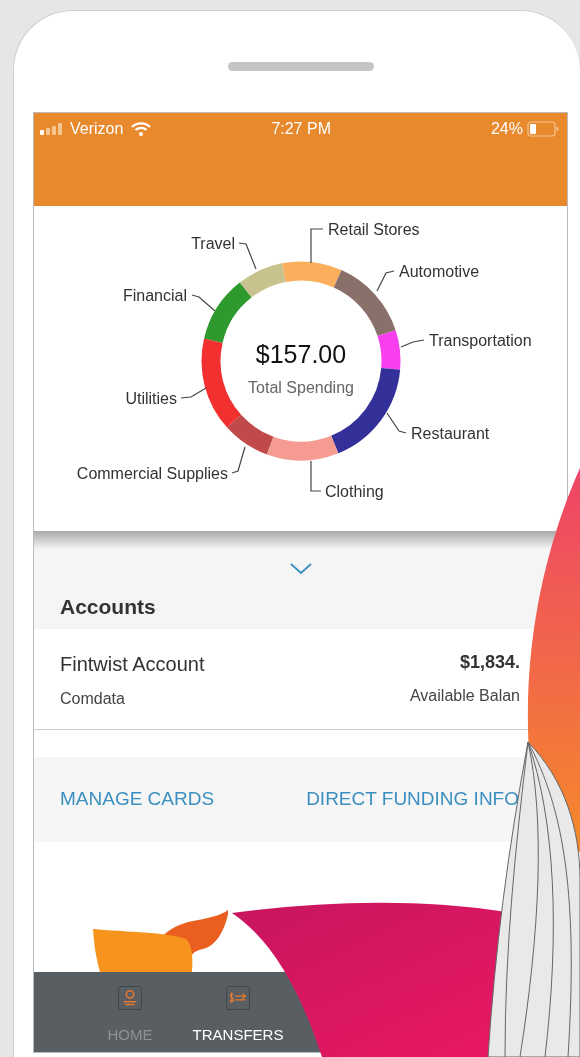 The height and width of the screenshot is (1057, 580). What do you see at coordinates (439, 271) in the screenshot?
I see `category-label: Automotive` at bounding box center [439, 271].